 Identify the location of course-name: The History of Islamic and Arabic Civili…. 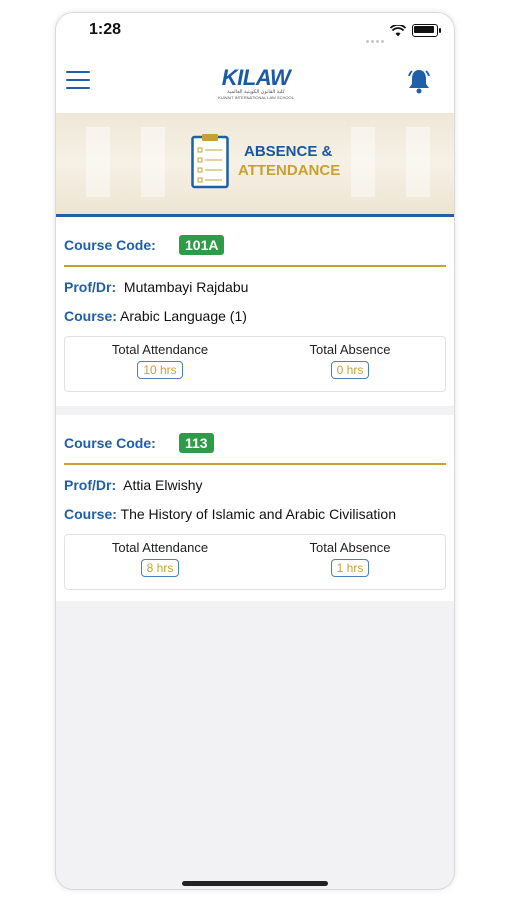
(258, 514).